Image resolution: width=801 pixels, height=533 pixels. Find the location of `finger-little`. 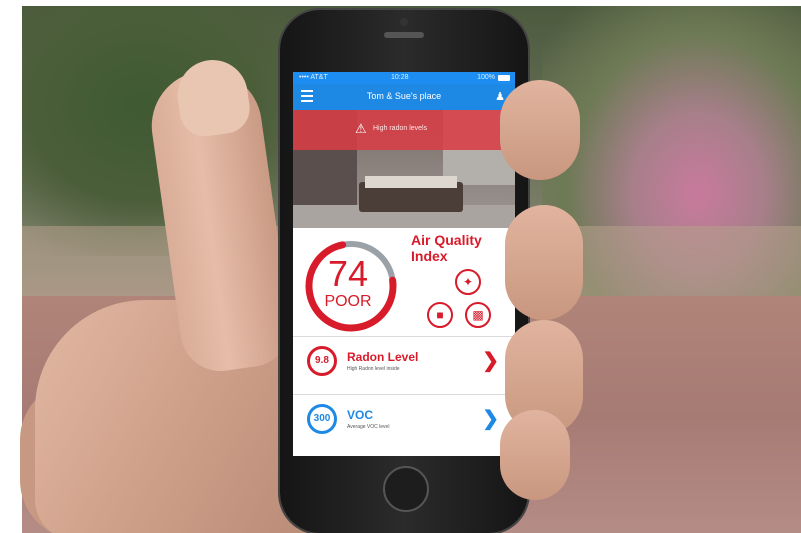

finger-little is located at coordinates (535, 455).